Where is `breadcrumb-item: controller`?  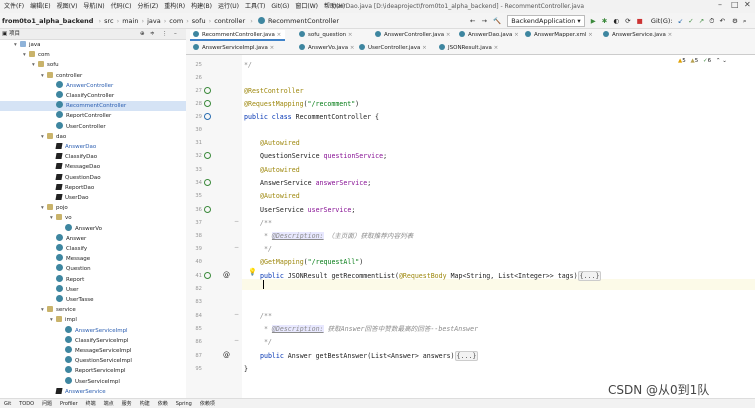 breadcrumb-item: controller is located at coordinates (229, 21).